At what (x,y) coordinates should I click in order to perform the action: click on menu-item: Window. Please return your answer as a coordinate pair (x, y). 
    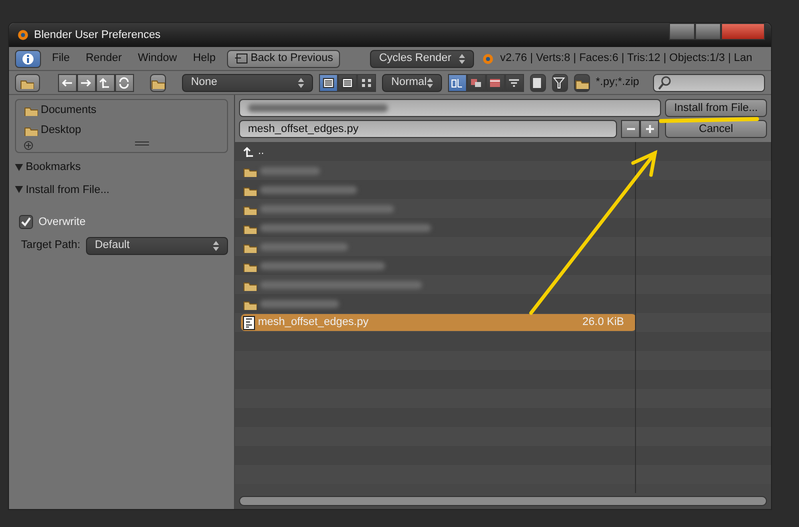
    Looking at the image, I should click on (157, 58).